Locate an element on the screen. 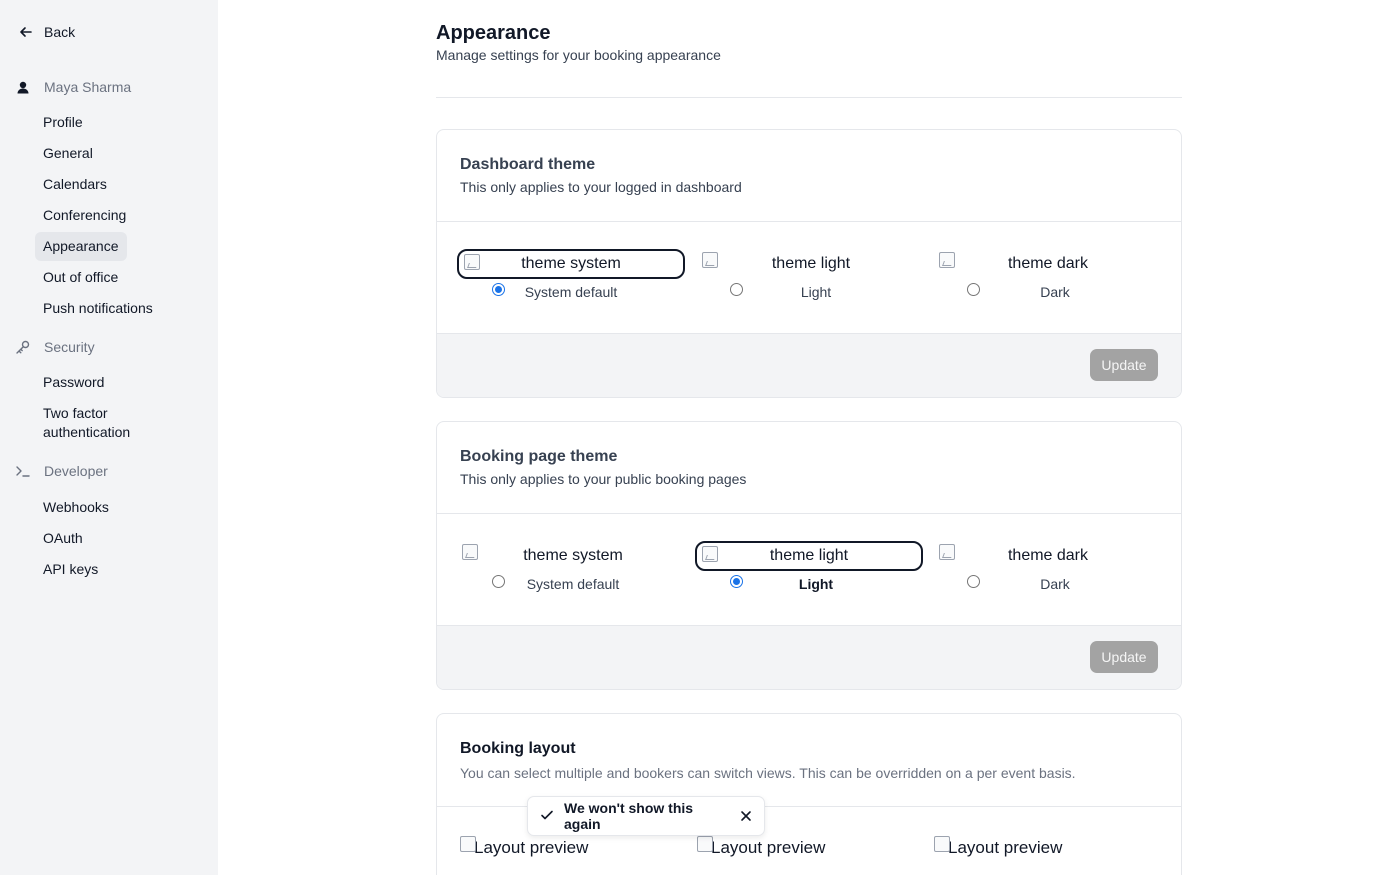 The height and width of the screenshot is (875, 1400). sidebar-group-developer: Developer is located at coordinates (61, 471).